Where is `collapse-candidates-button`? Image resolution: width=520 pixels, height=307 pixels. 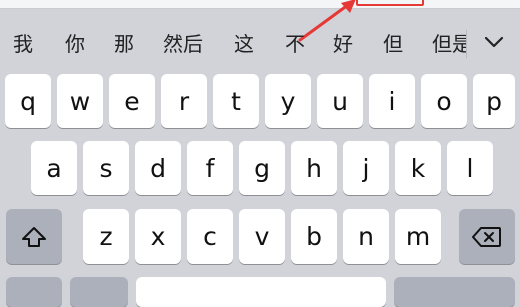 collapse-candidates-button is located at coordinates (494, 42).